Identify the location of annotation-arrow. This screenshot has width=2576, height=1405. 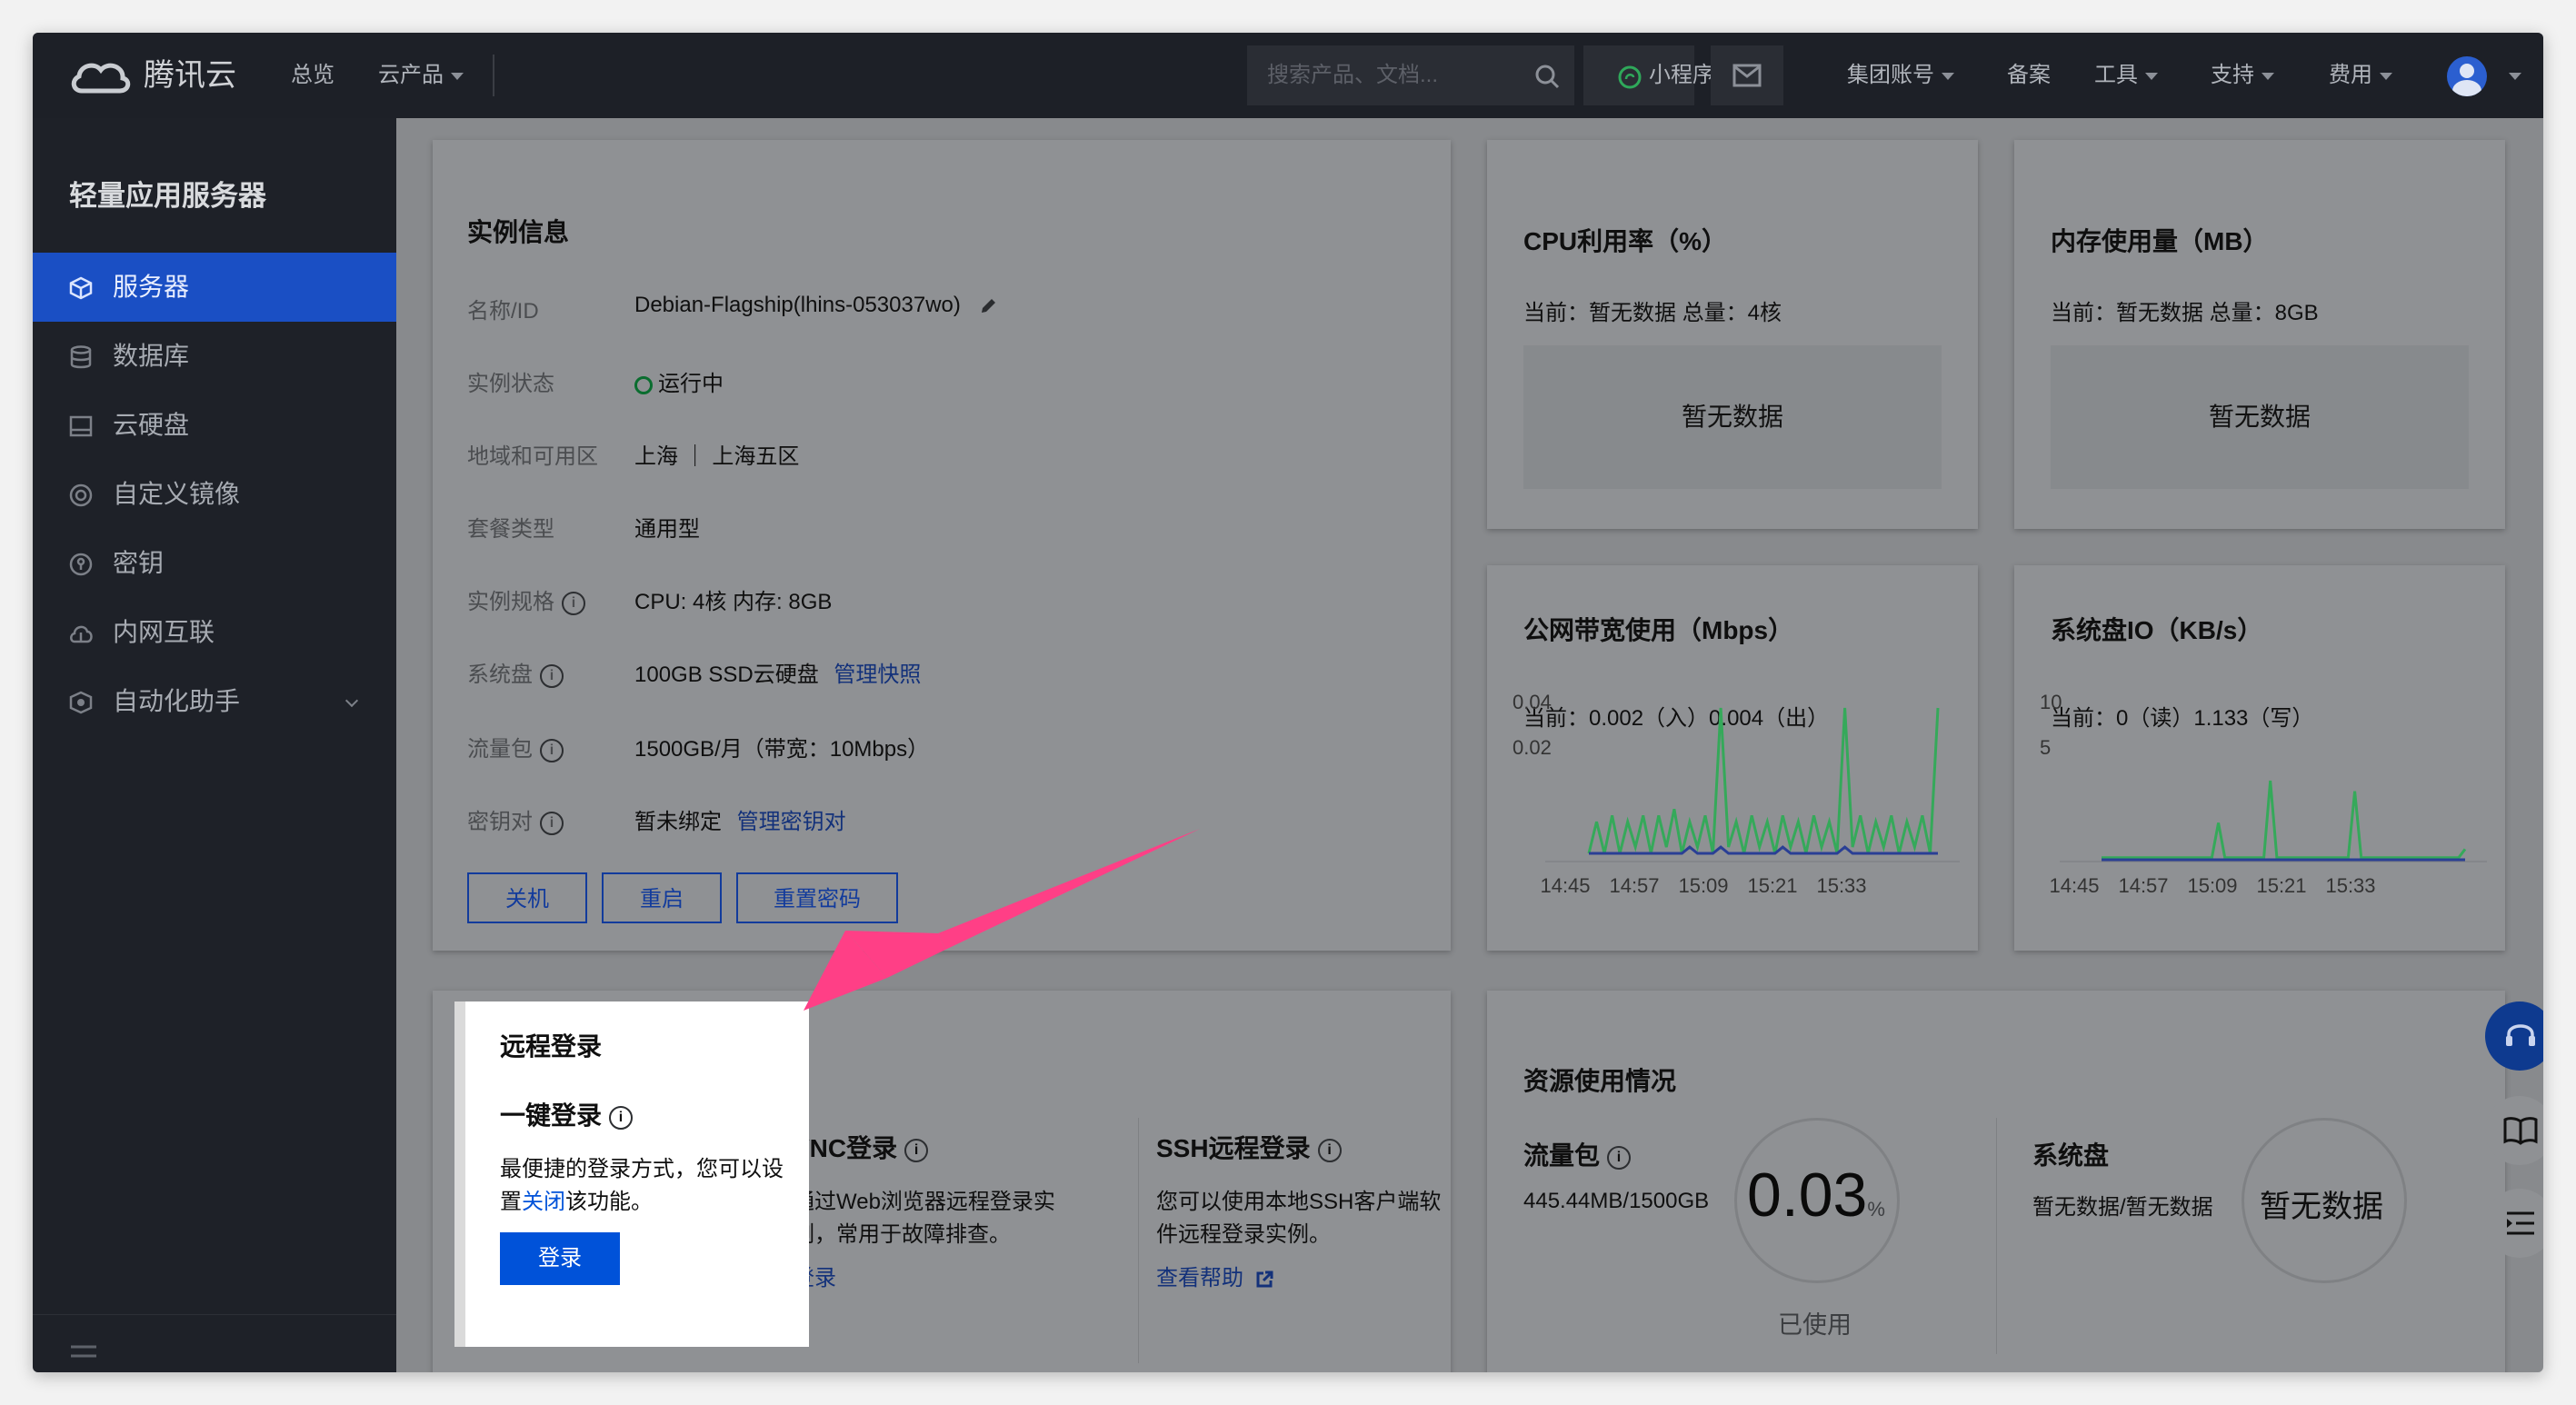
(1002, 920).